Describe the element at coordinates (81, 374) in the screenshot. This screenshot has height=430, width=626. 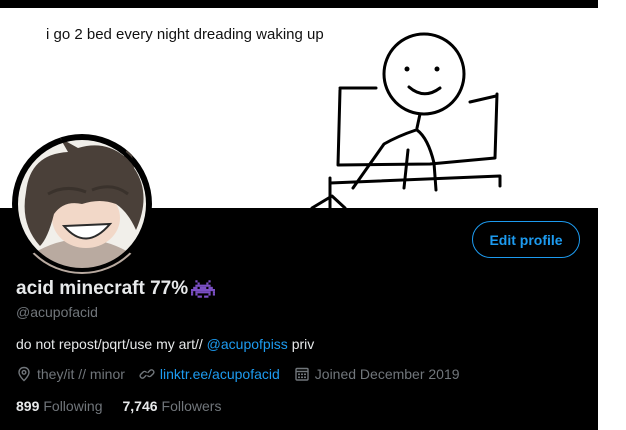
I see `location-text: they/it // minor` at that location.